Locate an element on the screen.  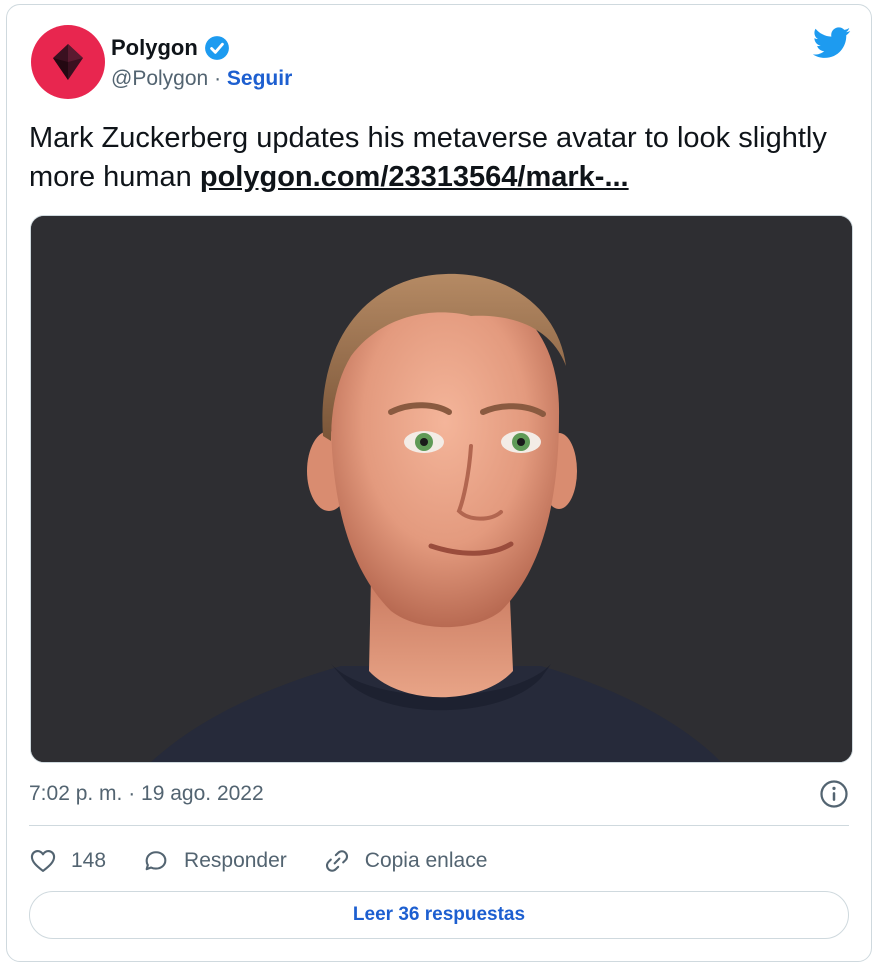
link-icon is located at coordinates (336, 861).